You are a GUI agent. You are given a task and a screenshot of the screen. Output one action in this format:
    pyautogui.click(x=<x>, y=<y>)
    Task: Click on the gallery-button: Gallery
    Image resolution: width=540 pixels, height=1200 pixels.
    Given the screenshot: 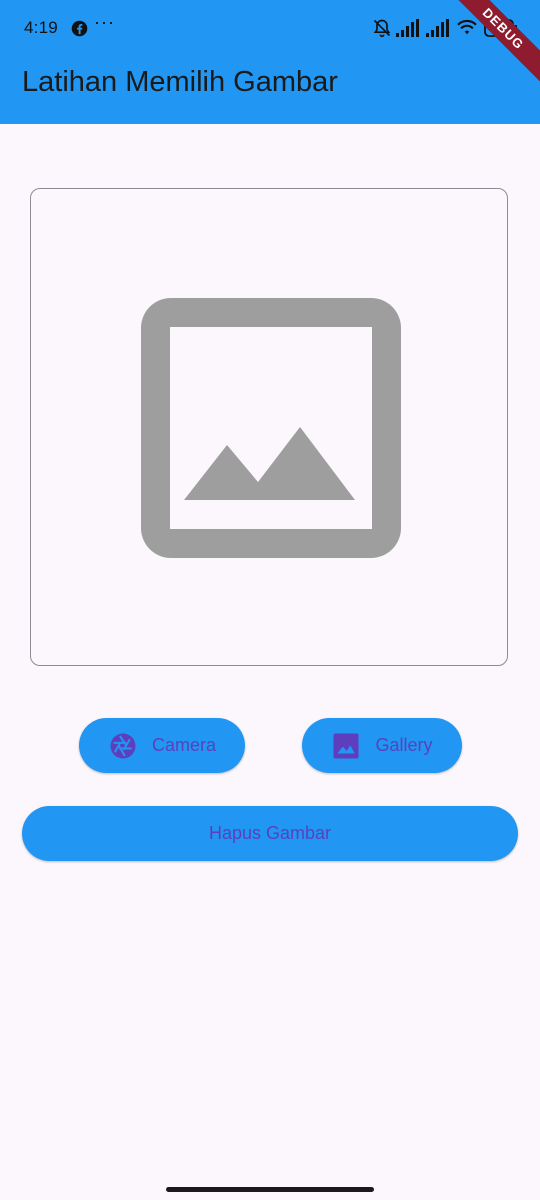 What is the action you would take?
    pyautogui.click(x=382, y=745)
    